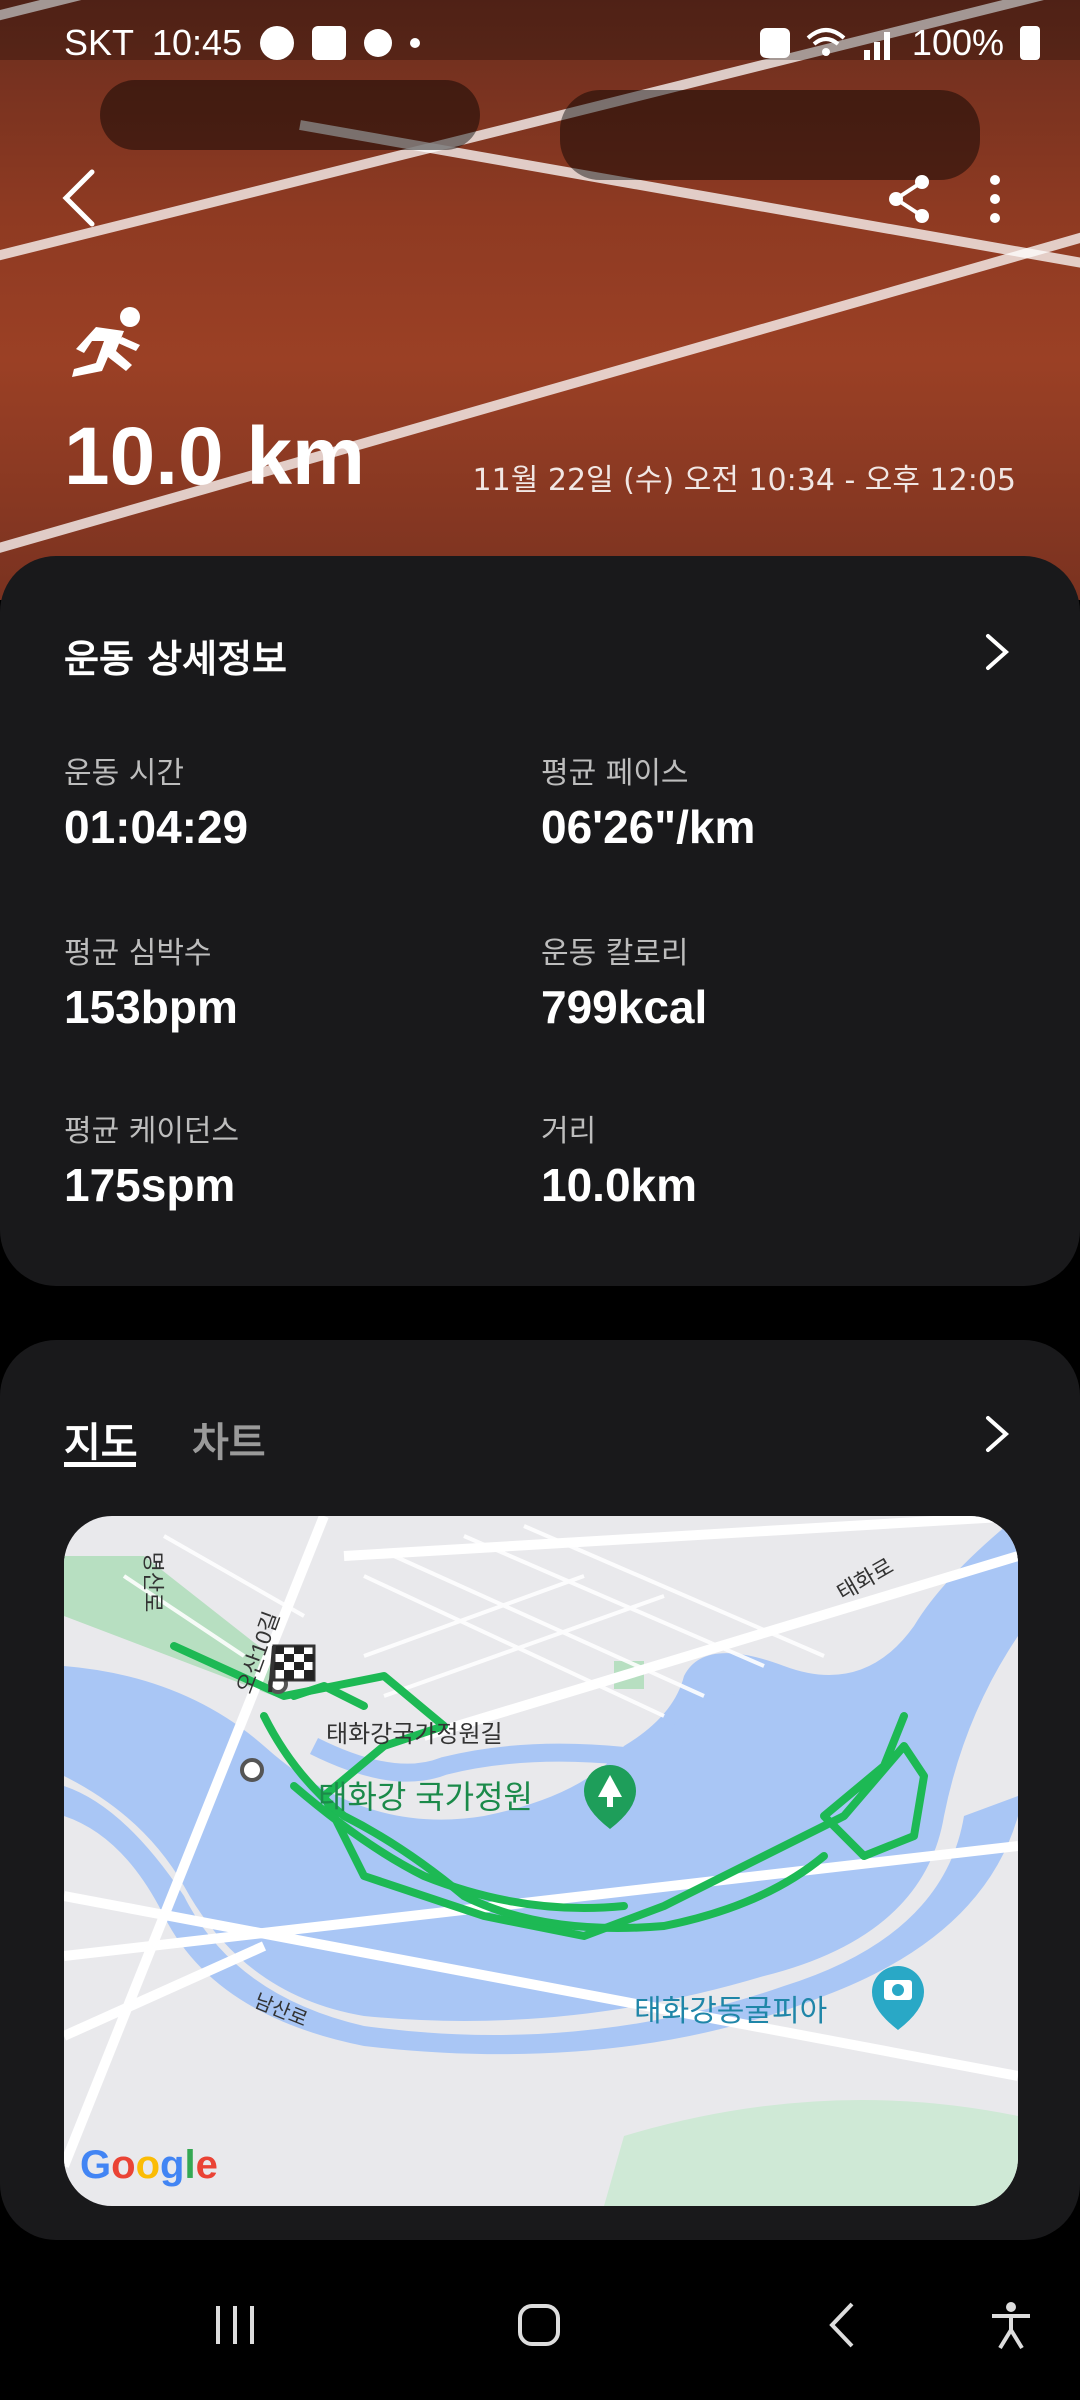 This screenshot has width=1080, height=2400. I want to click on battery-icon, so click(1030, 43).